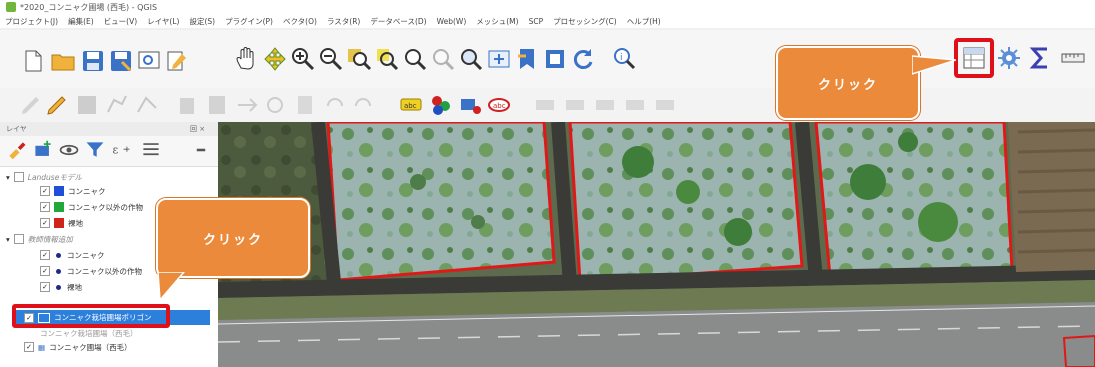 Image resolution: width=1095 pixels, height=367 pixels. Describe the element at coordinates (411, 105) in the screenshot. I see `label-tool-icon: abc` at that location.